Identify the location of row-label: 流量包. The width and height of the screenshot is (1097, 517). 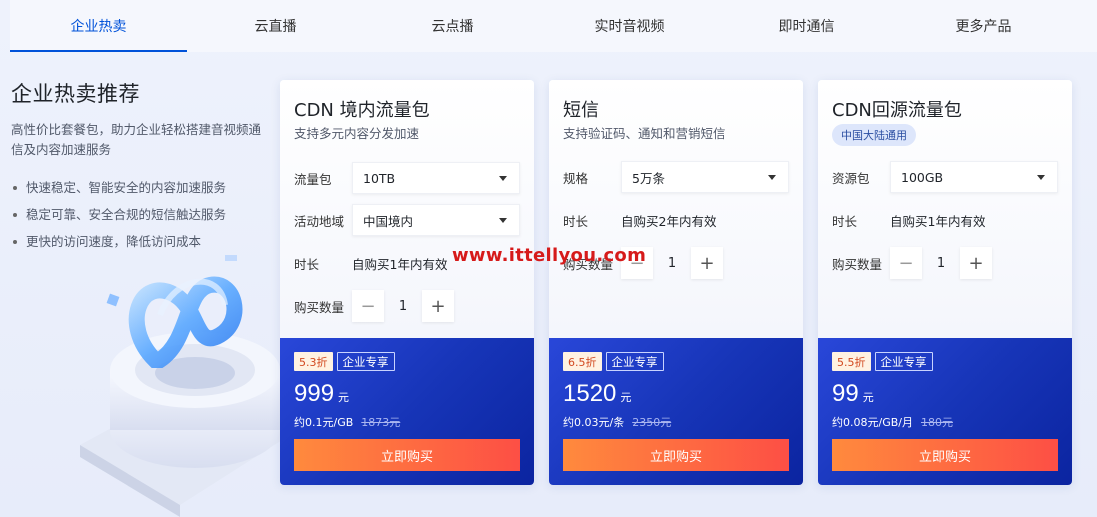
(313, 179).